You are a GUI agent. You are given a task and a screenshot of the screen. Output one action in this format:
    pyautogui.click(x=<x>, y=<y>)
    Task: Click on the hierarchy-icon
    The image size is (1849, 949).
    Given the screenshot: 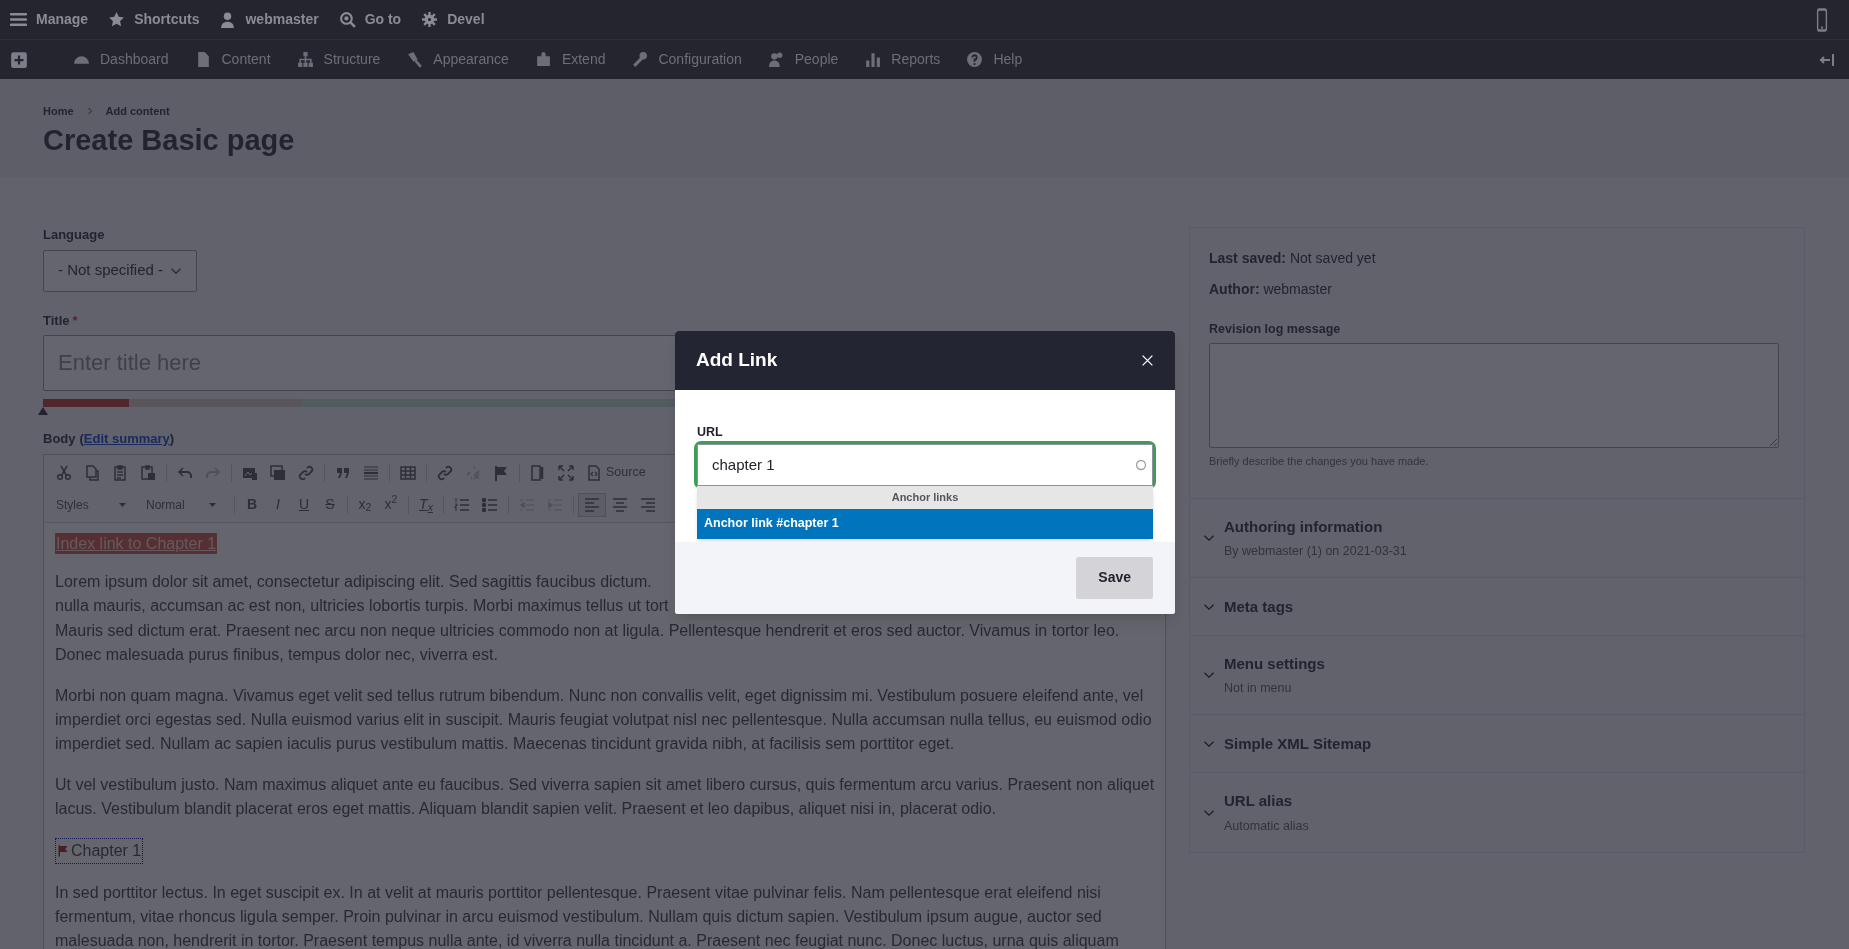 What is the action you would take?
    pyautogui.click(x=305, y=59)
    